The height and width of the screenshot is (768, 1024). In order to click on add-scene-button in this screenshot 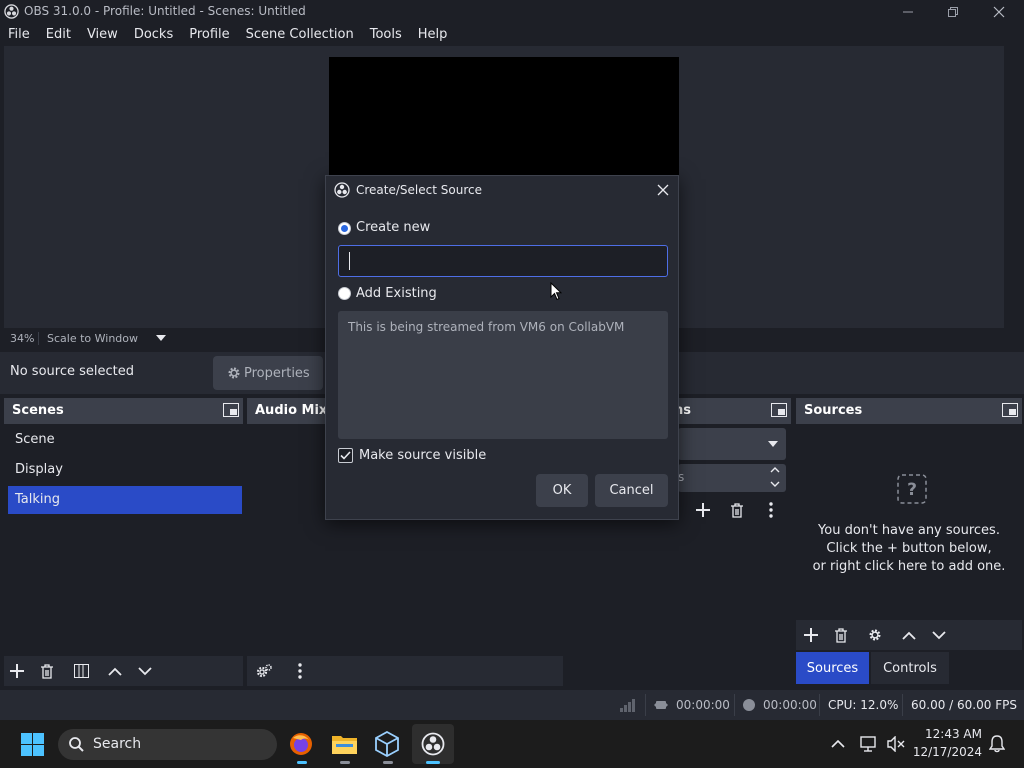, I will do `click(17, 671)`.